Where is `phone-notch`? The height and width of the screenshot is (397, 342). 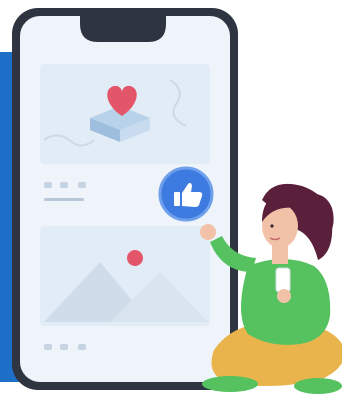 phone-notch is located at coordinates (123, 29).